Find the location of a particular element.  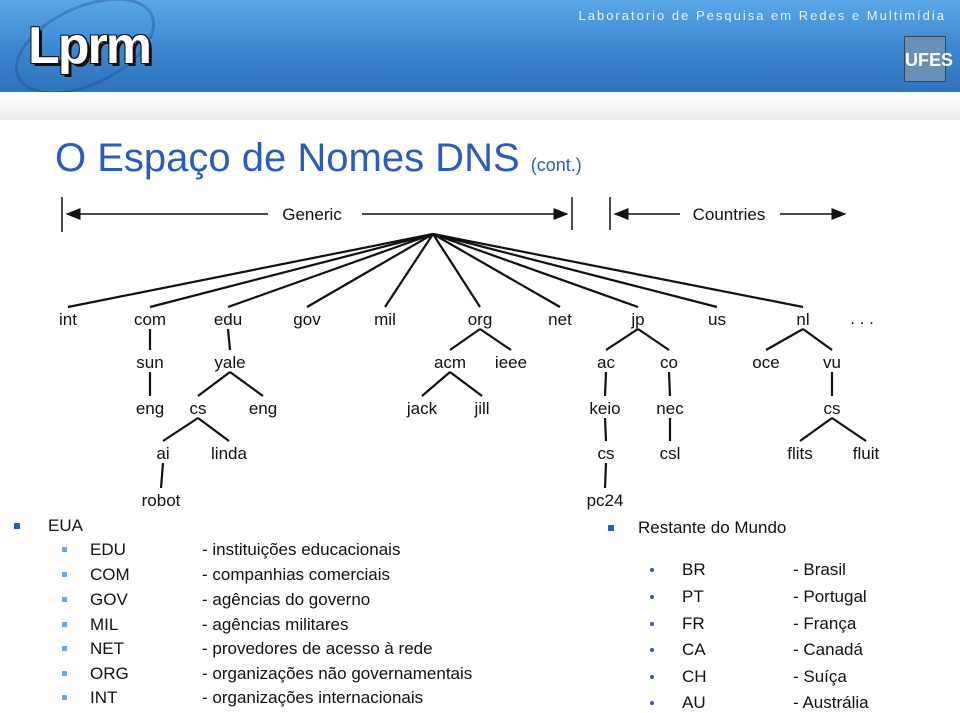

tree-node-linda: linda is located at coordinates (229, 453).